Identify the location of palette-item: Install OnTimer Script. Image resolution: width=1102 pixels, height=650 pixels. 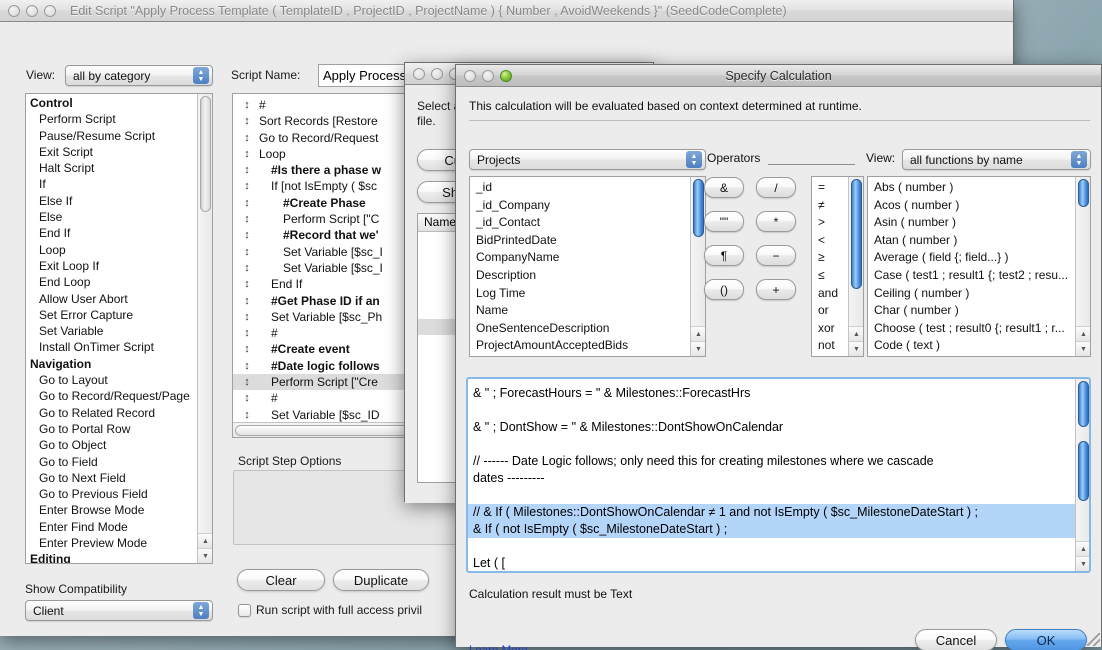
(112, 347).